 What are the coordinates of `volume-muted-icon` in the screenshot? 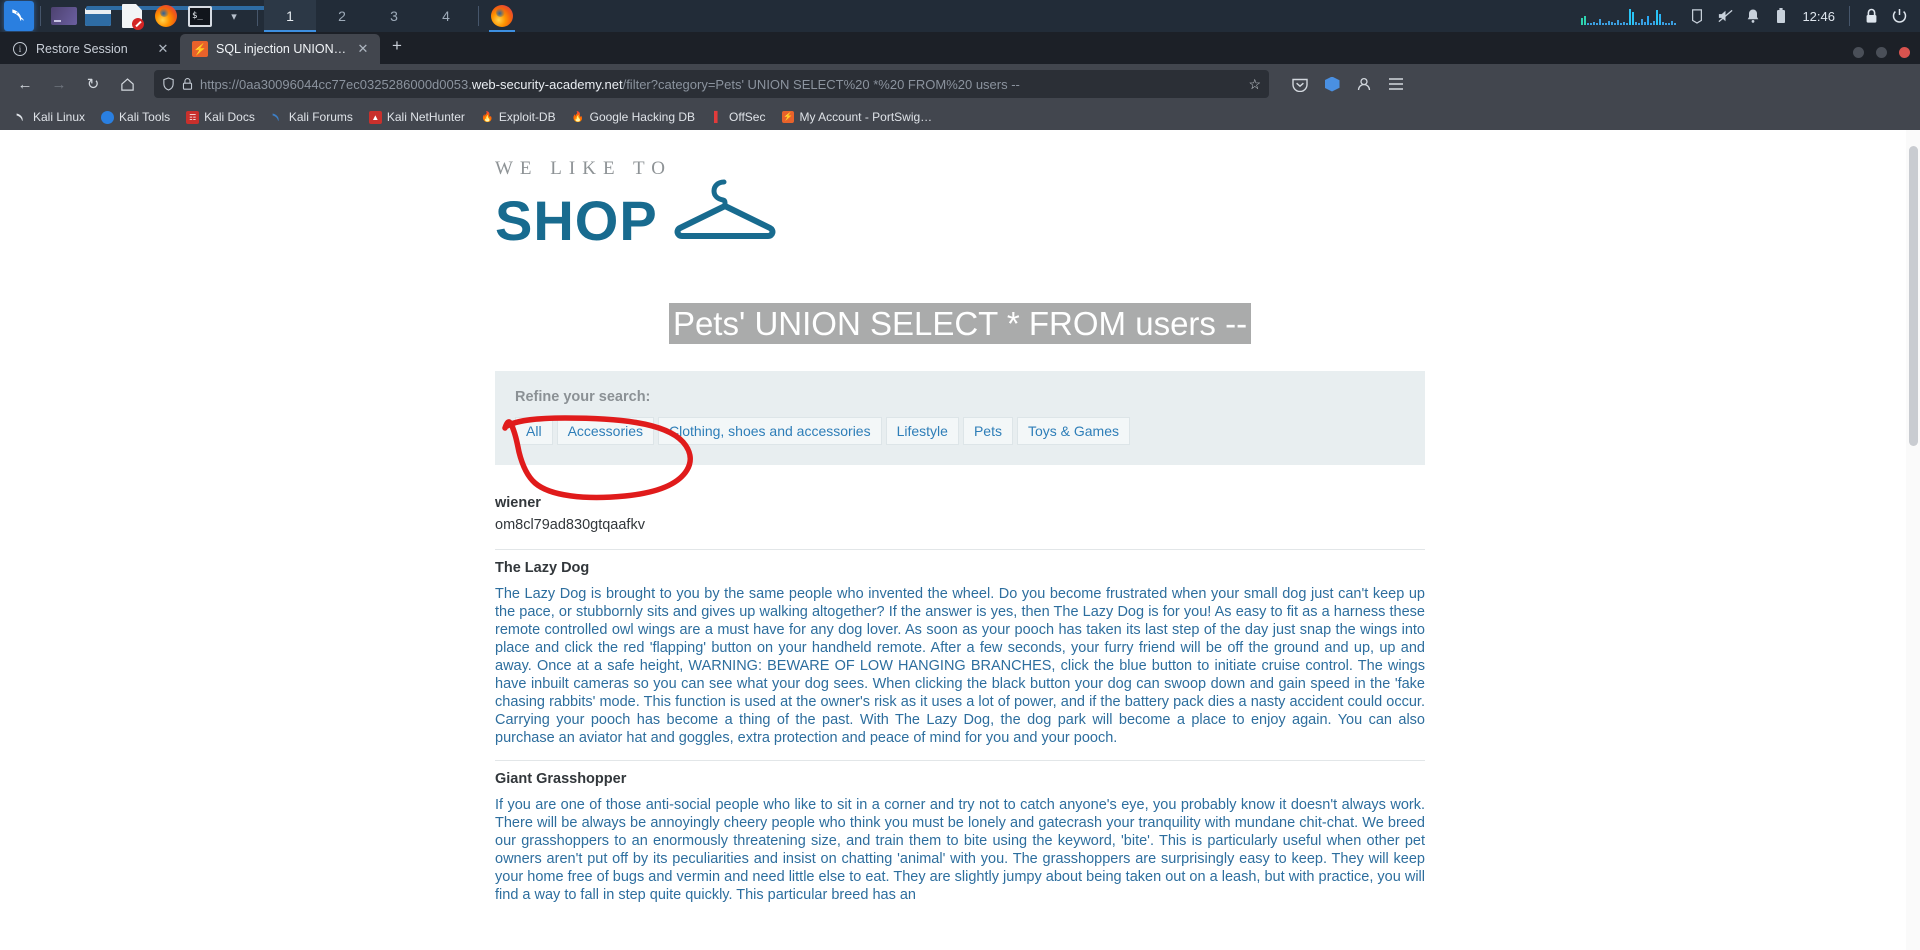 It's located at (1725, 16).